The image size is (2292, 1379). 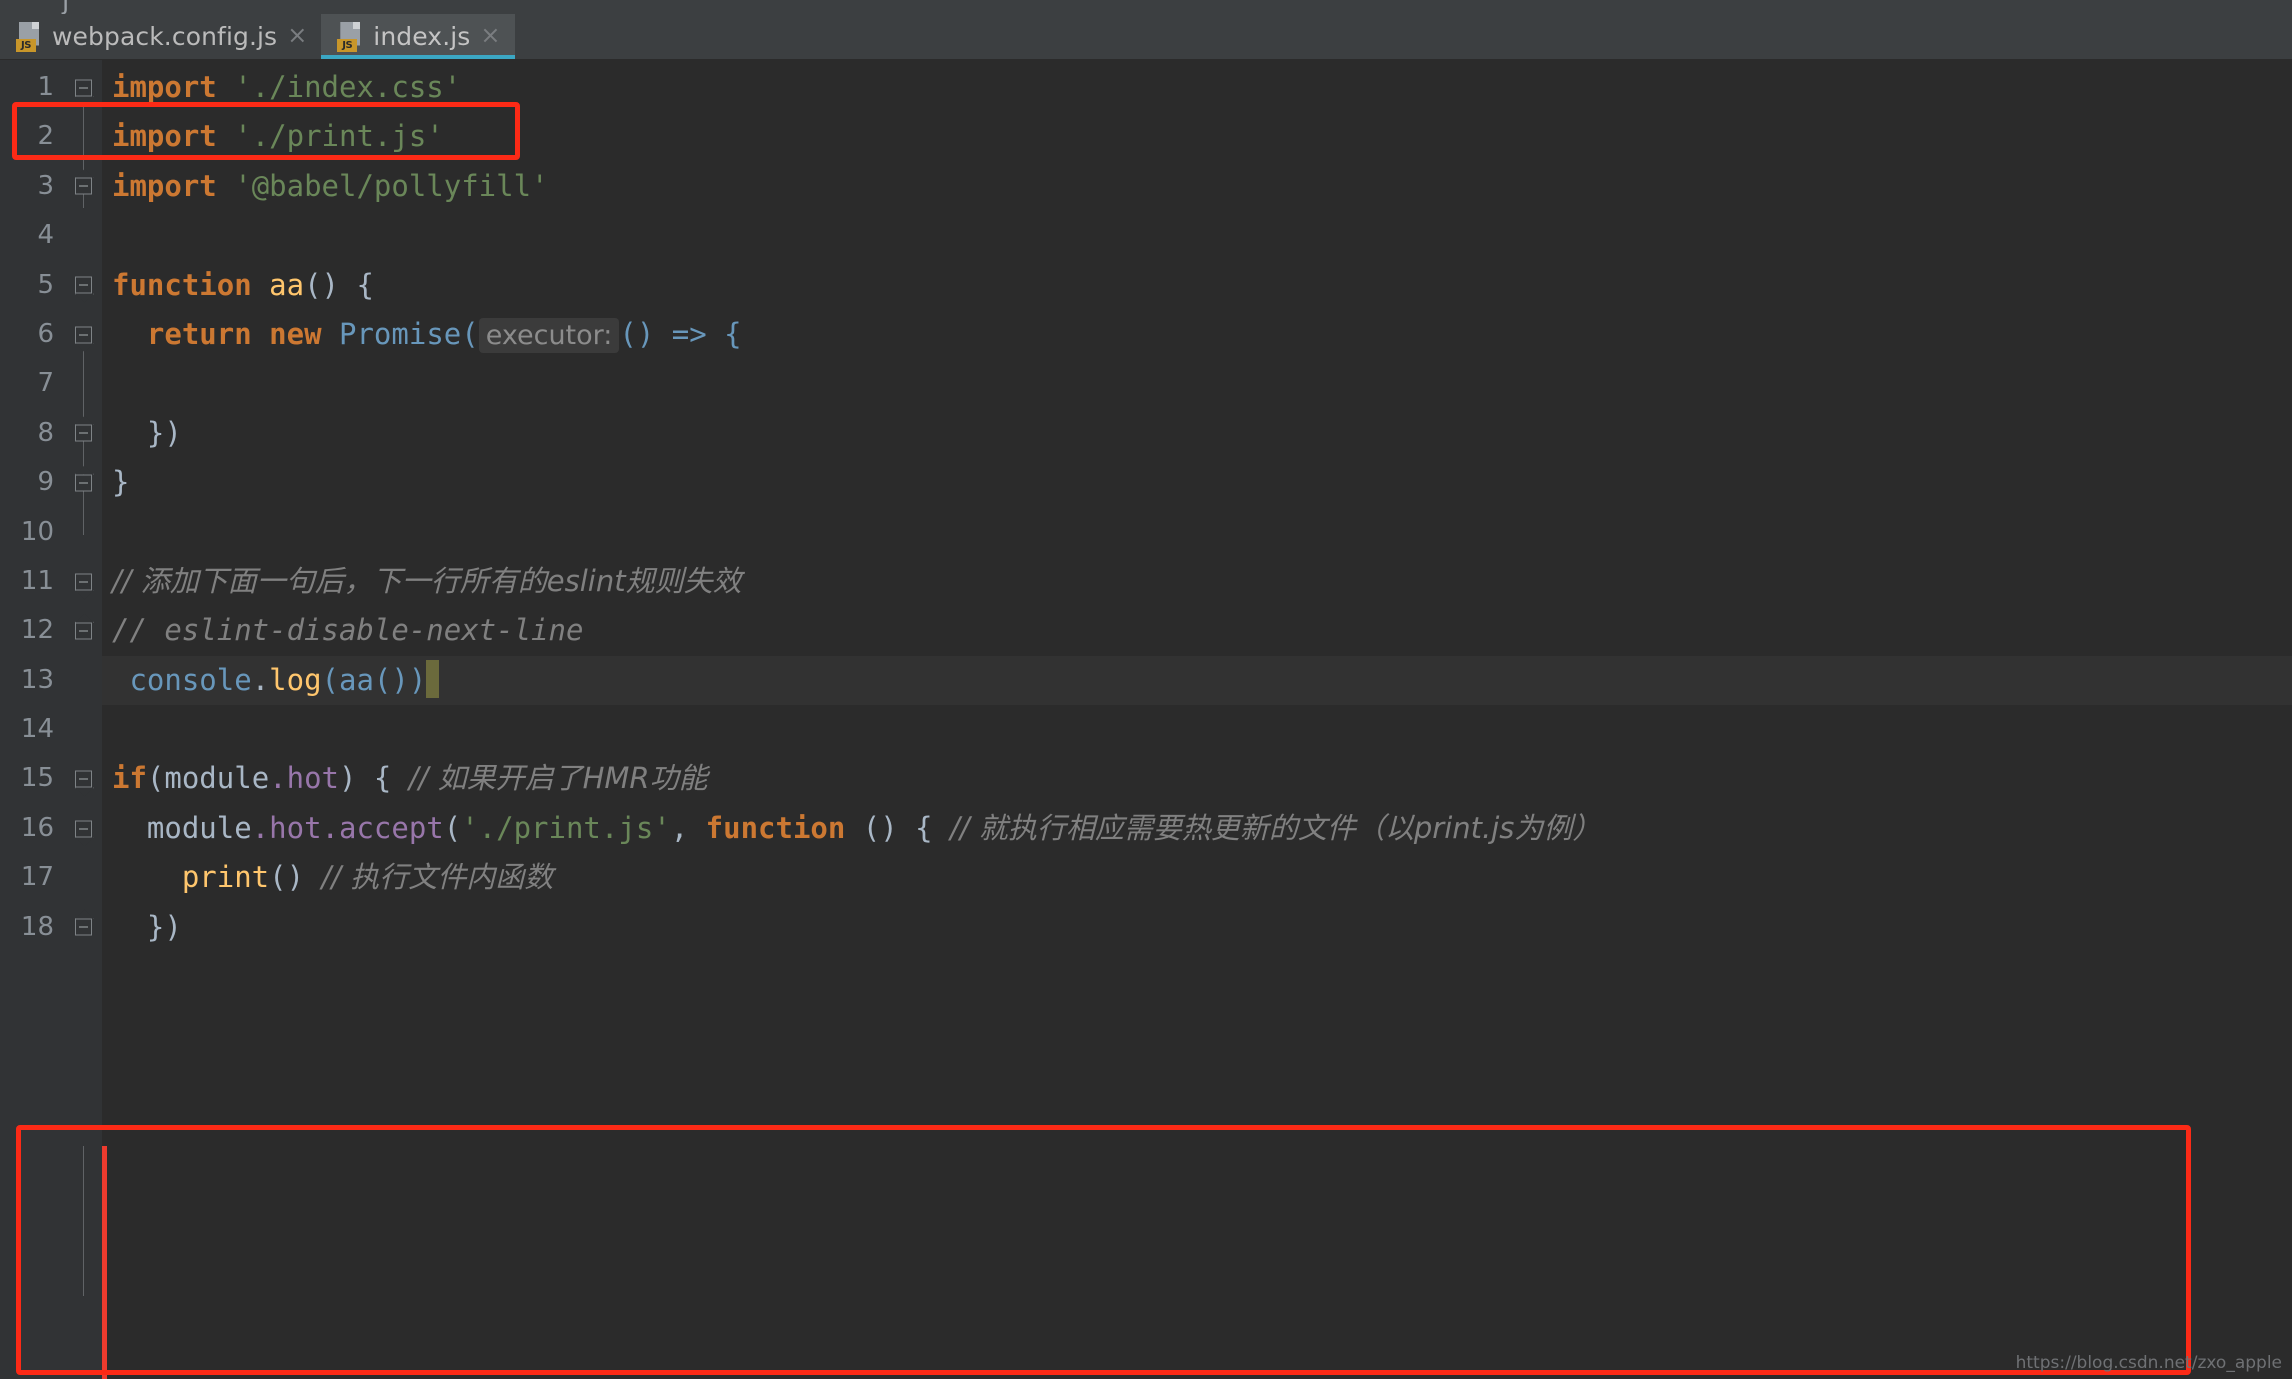 What do you see at coordinates (287, 284) in the screenshot?
I see `token-function-name: aa` at bounding box center [287, 284].